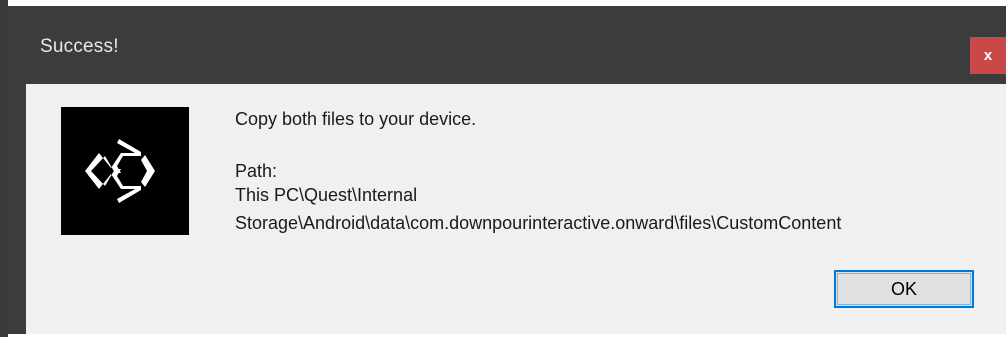 The height and width of the screenshot is (337, 1006). What do you see at coordinates (326, 195) in the screenshot?
I see `path-value-line-1: This PC\Quest\Internal` at bounding box center [326, 195].